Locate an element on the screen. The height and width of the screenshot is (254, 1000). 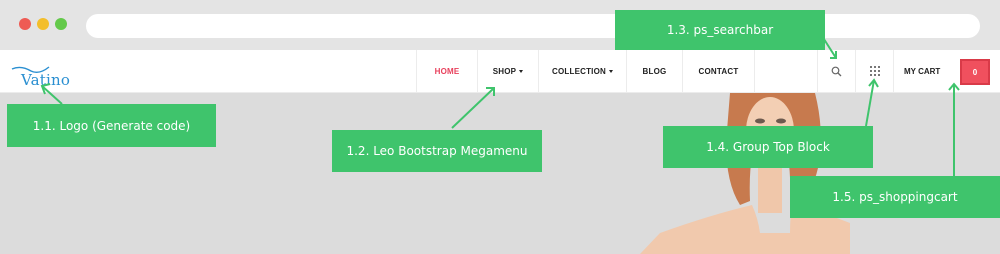
callout-searchbar: 1.3. ps_searchbar is located at coordinates (720, 30).